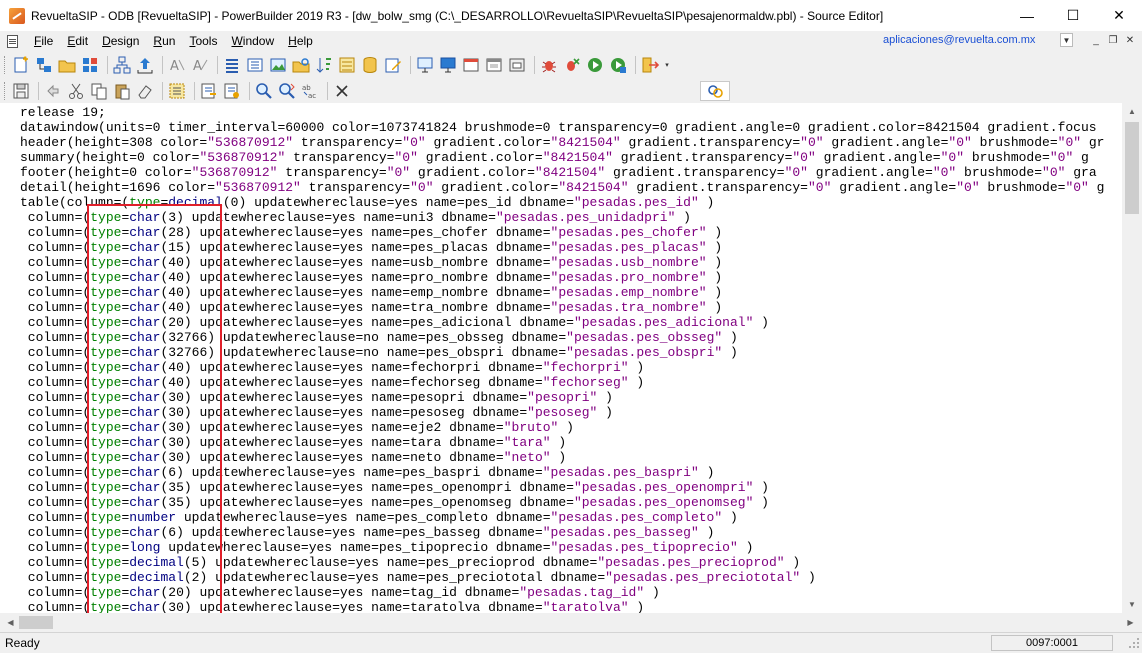  Describe the element at coordinates (562, 112) in the screenshot. I see `code-line: release 19;` at that location.